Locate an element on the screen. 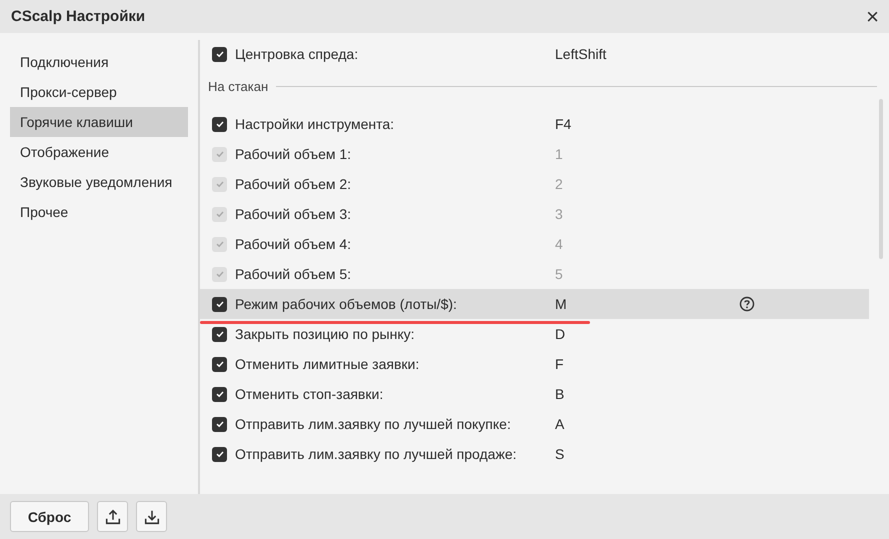 The height and width of the screenshot is (539, 889). hotkey-label: Рабочий объем 5: is located at coordinates (293, 274).